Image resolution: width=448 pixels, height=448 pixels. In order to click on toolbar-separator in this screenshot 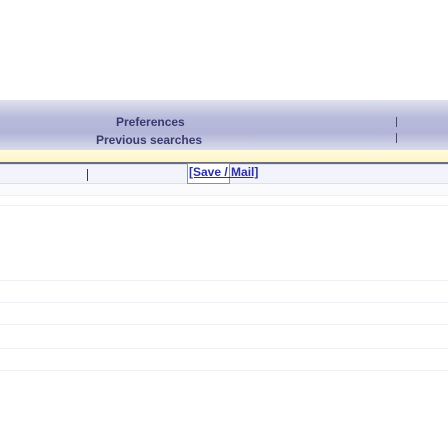, I will do `click(87, 175)`.